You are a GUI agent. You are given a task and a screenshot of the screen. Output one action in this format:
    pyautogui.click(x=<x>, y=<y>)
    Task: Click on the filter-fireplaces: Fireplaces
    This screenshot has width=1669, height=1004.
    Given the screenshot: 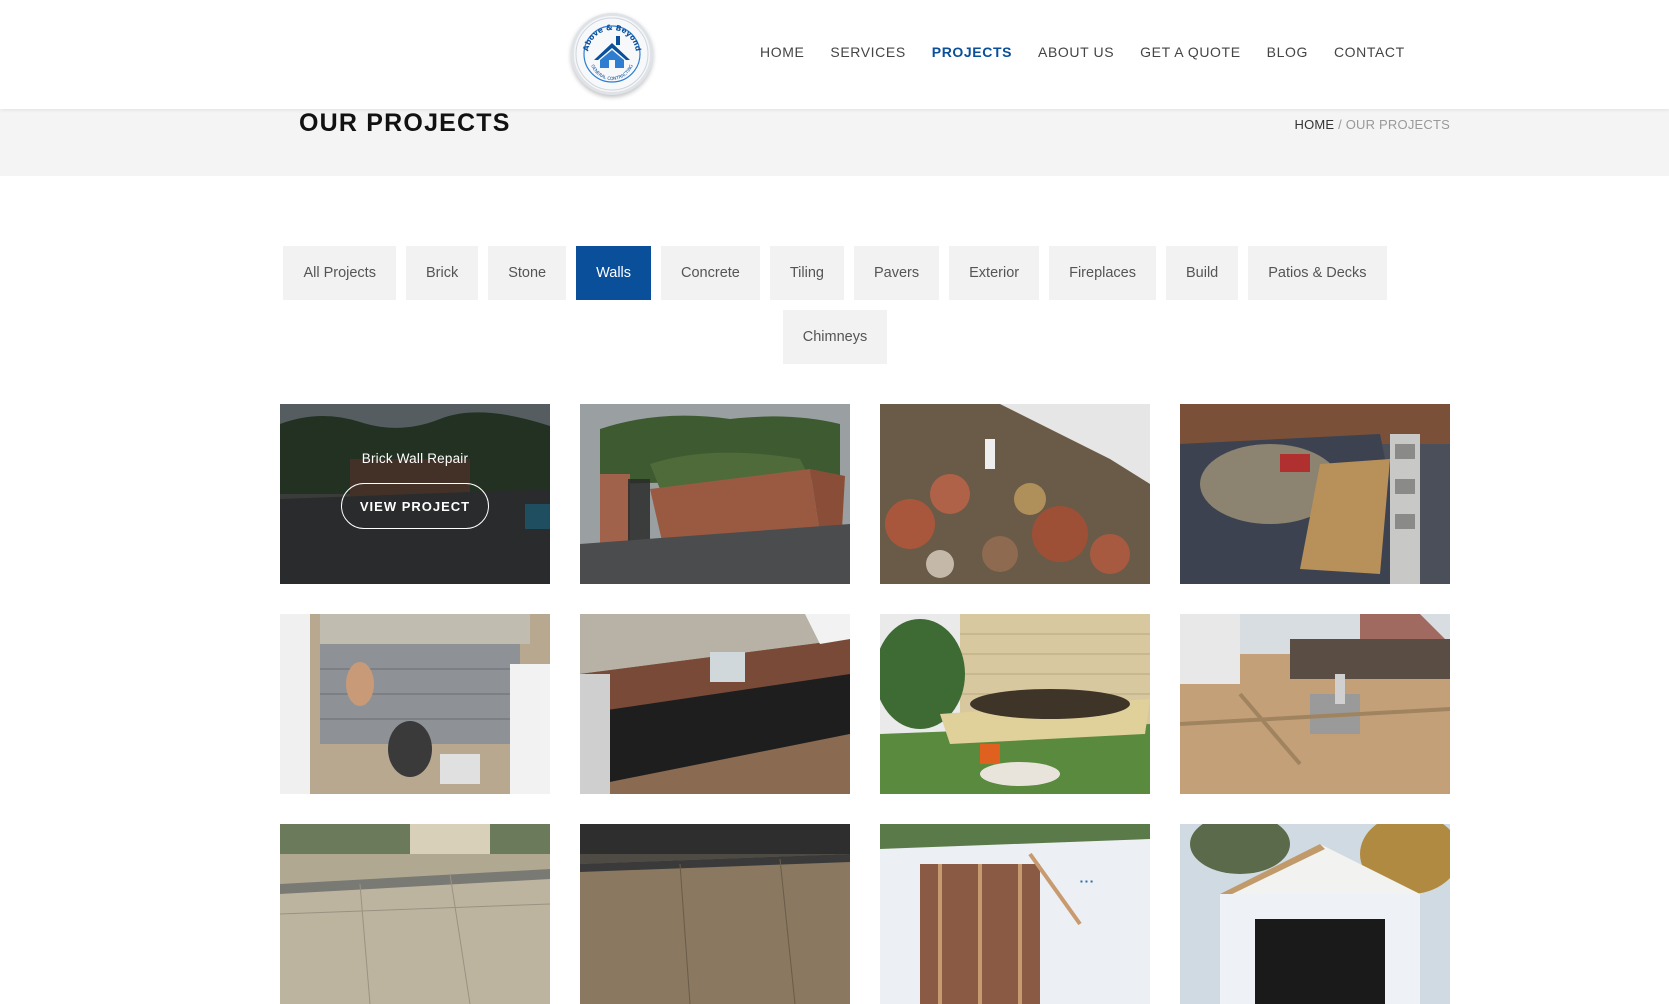 What is the action you would take?
    pyautogui.click(x=1102, y=273)
    